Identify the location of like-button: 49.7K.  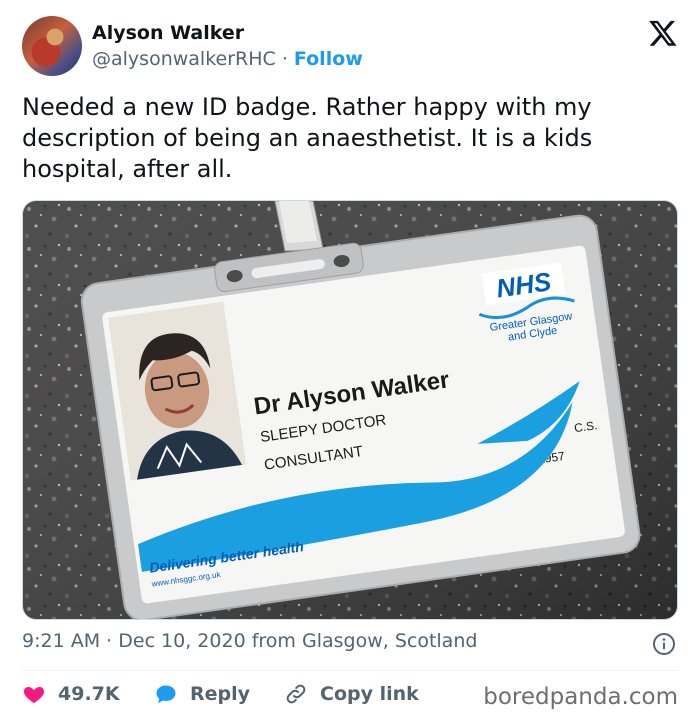
(71, 694).